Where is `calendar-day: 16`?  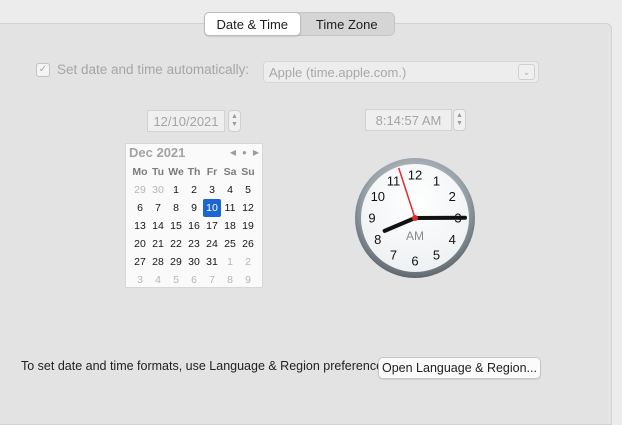 calendar-day: 16 is located at coordinates (194, 226).